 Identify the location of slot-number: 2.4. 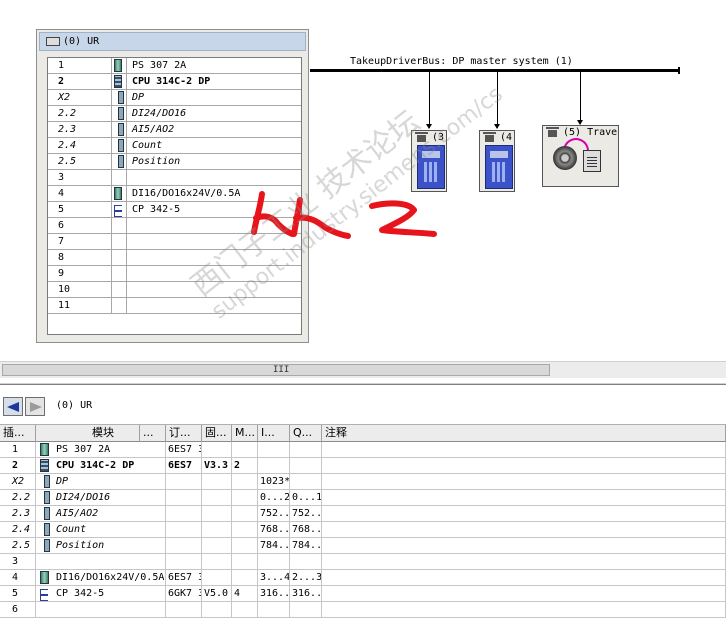
(80, 145).